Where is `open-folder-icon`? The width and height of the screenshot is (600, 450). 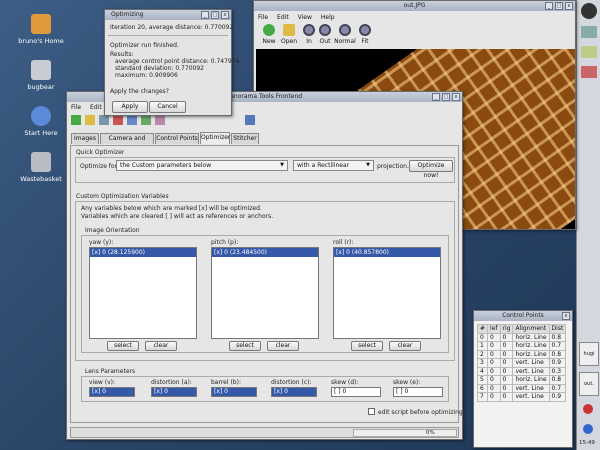 open-folder-icon is located at coordinates (90, 120).